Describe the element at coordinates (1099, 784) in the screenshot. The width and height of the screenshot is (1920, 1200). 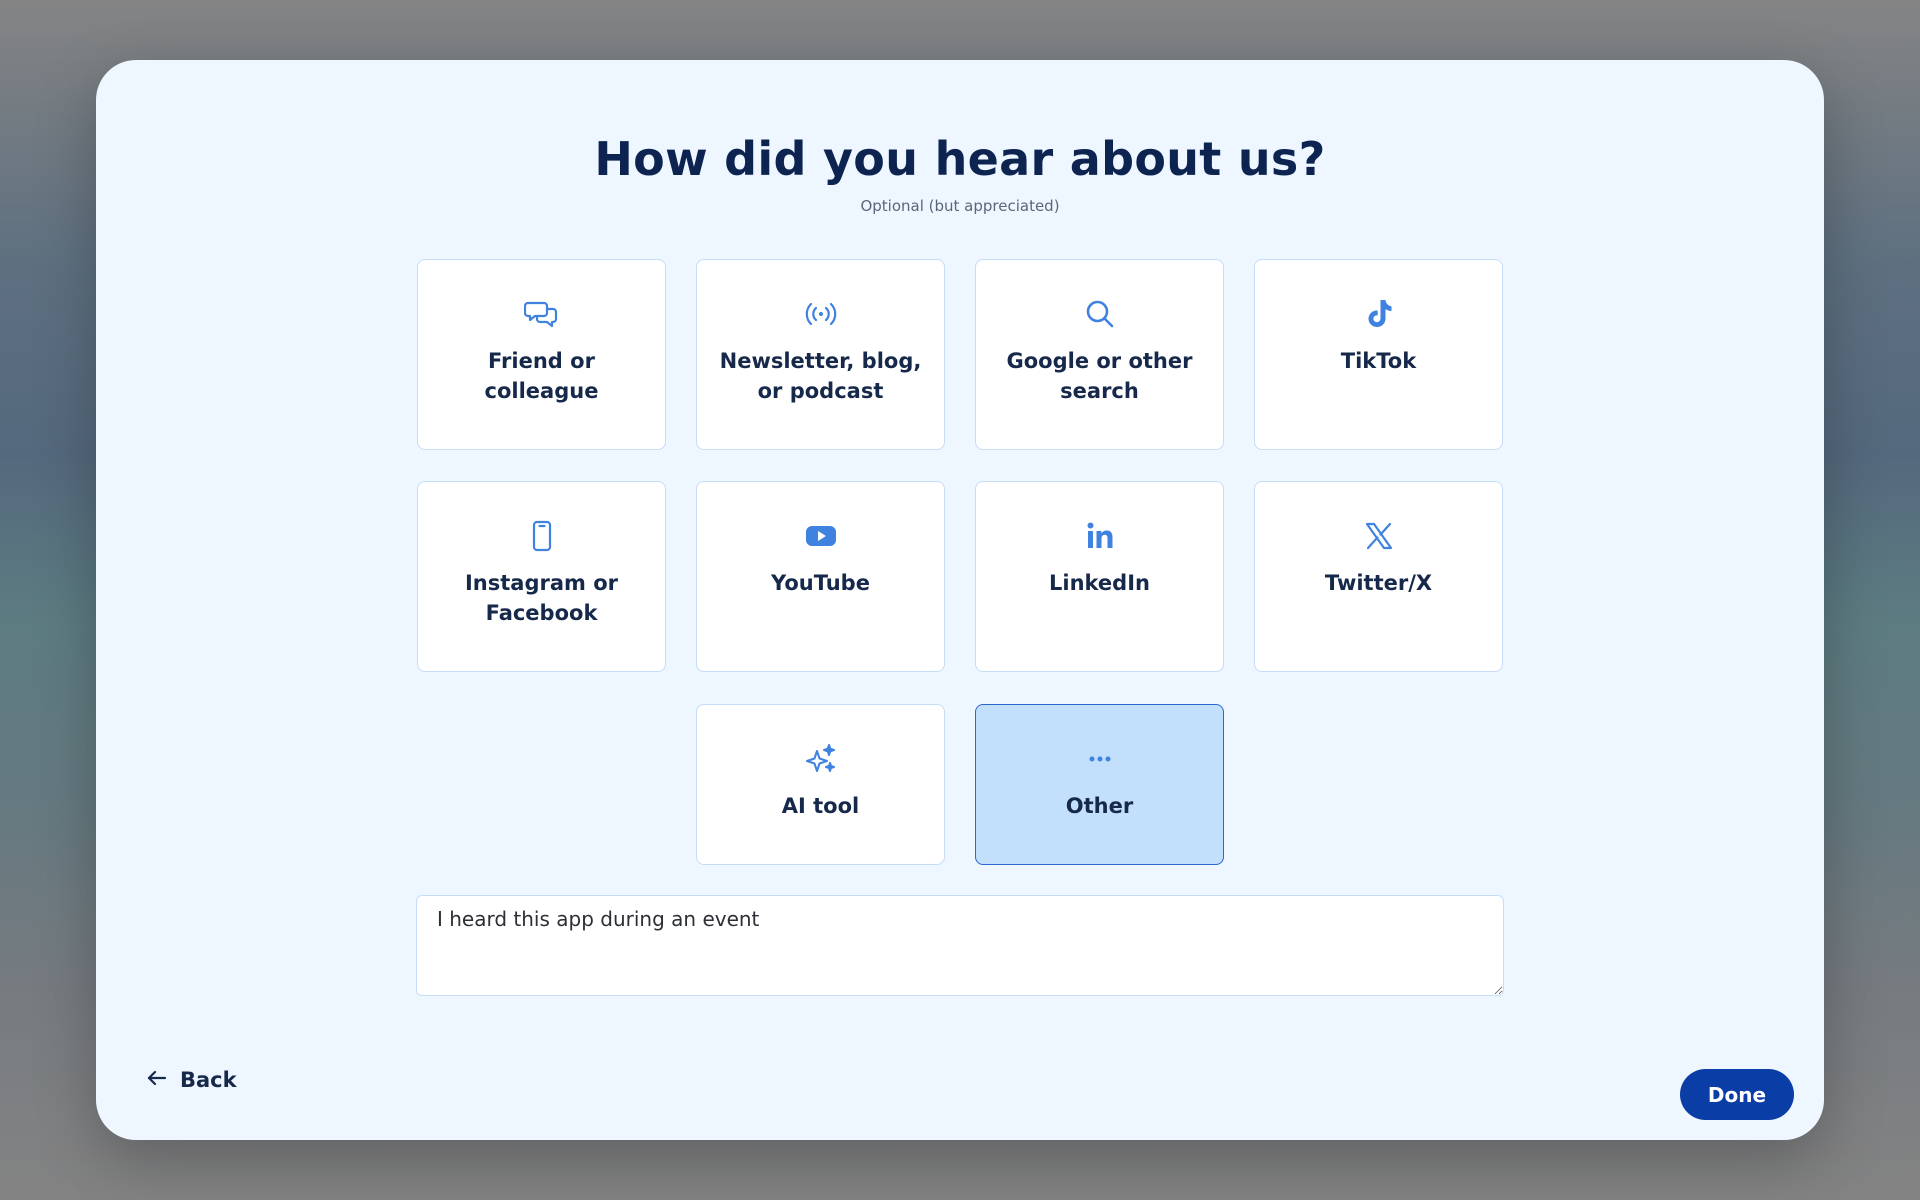
I see `option-other: Other` at that location.